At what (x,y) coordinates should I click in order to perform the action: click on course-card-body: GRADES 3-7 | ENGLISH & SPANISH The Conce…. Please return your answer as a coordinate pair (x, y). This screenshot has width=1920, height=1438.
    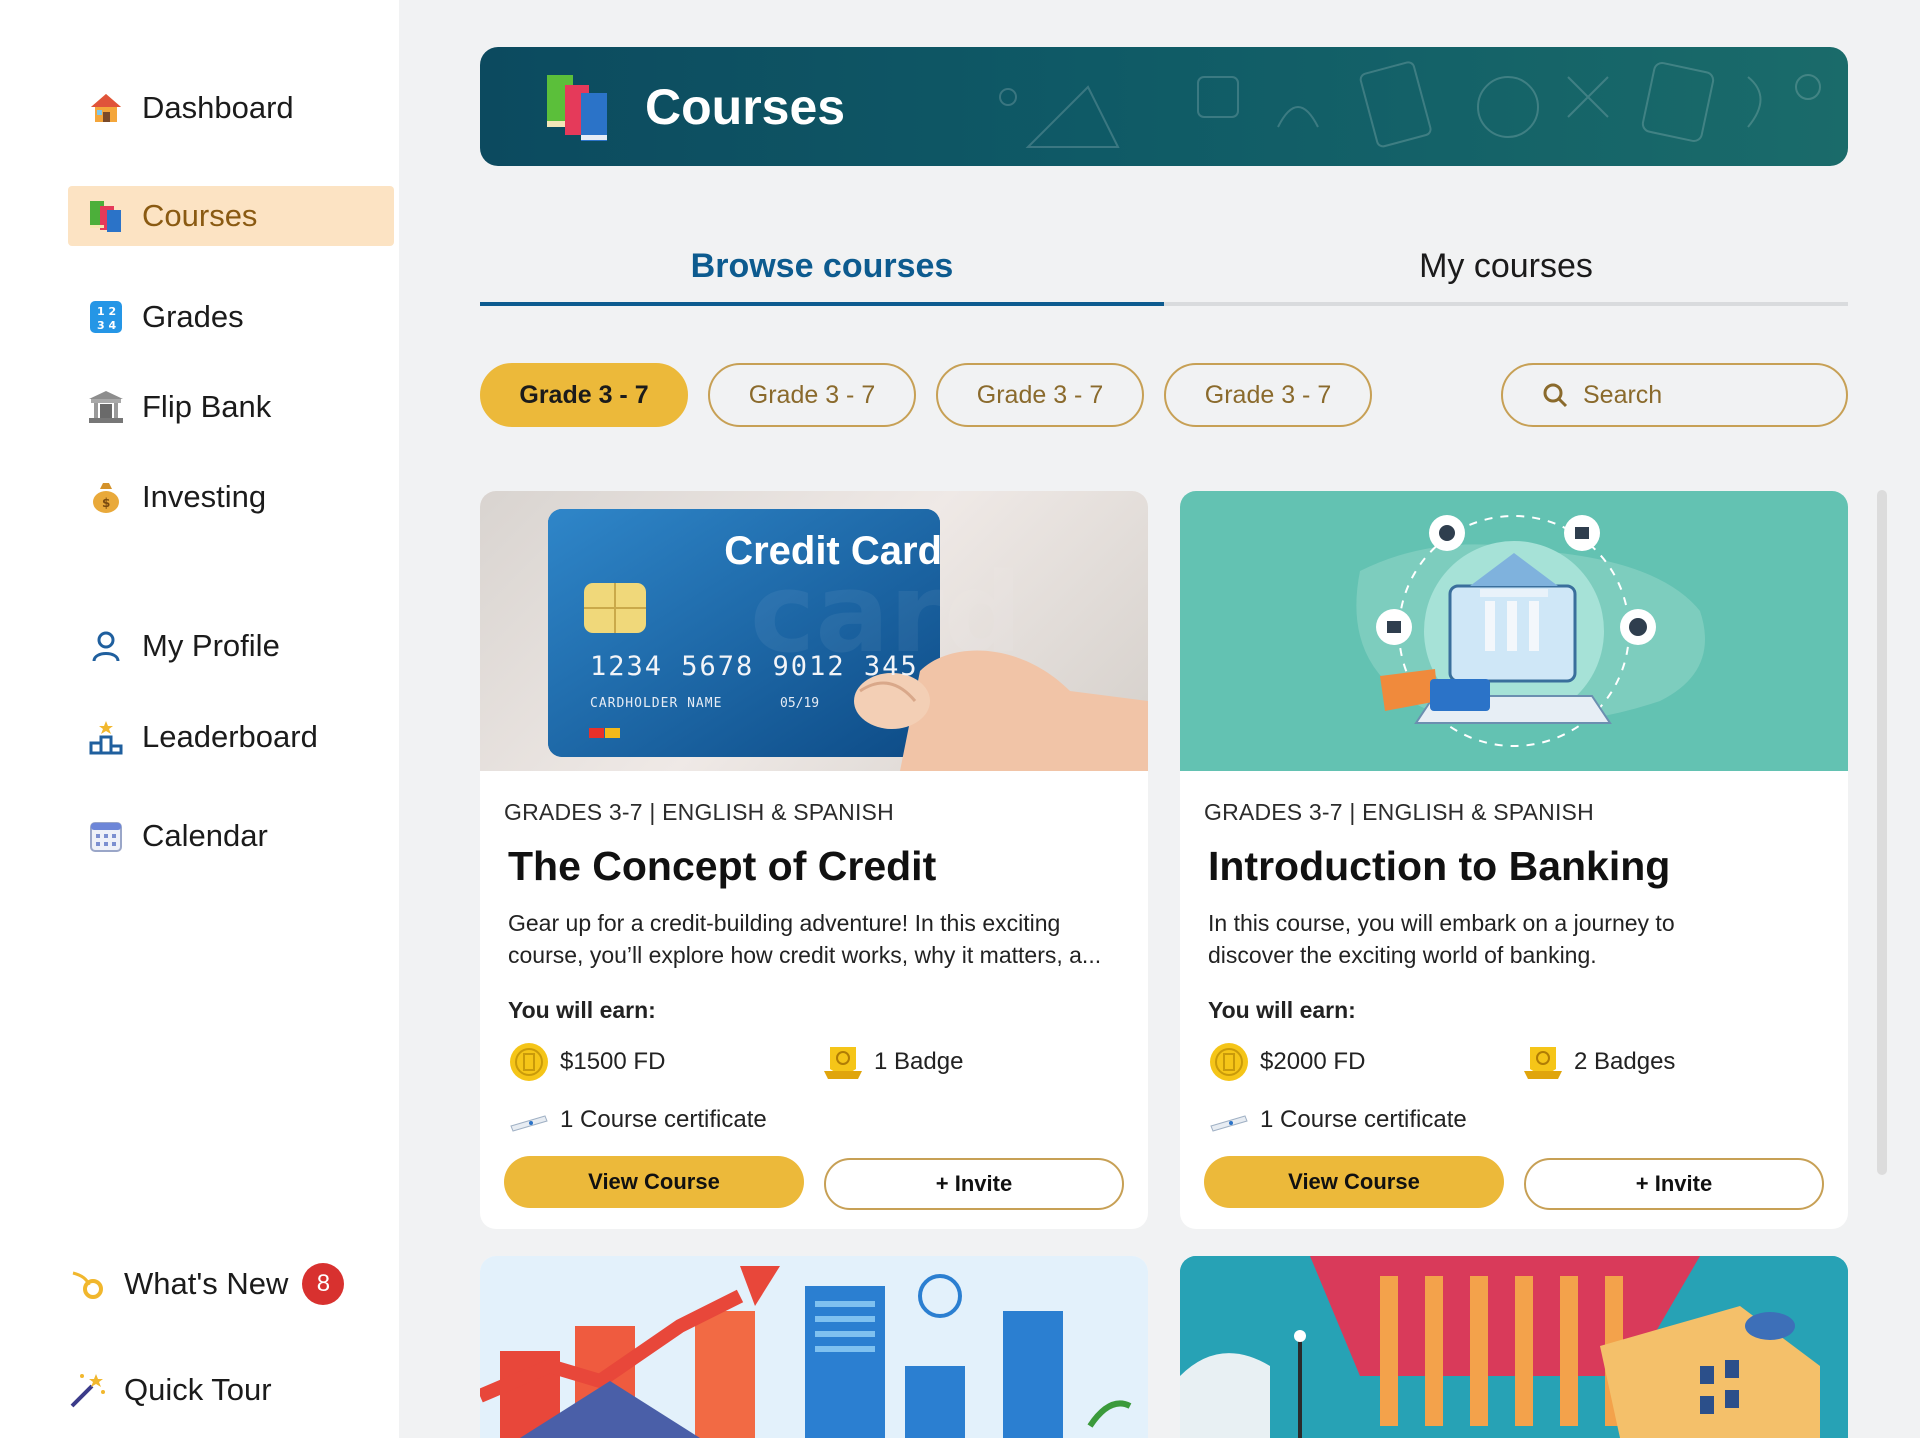
    Looking at the image, I should click on (814, 1000).